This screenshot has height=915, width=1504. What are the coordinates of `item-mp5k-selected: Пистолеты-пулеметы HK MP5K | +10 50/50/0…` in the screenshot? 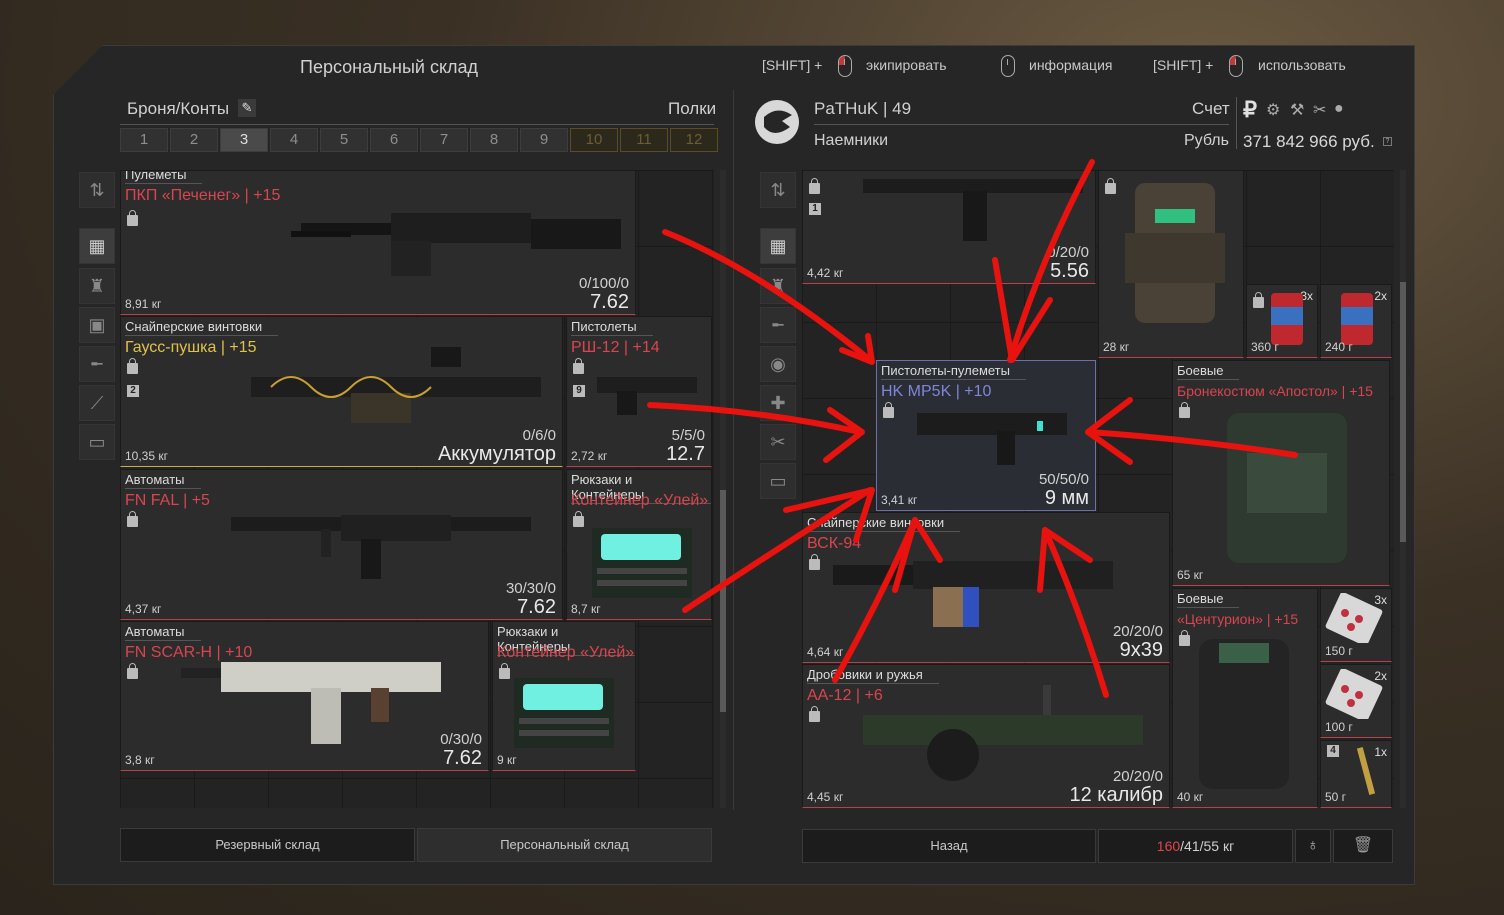 It's located at (986, 435).